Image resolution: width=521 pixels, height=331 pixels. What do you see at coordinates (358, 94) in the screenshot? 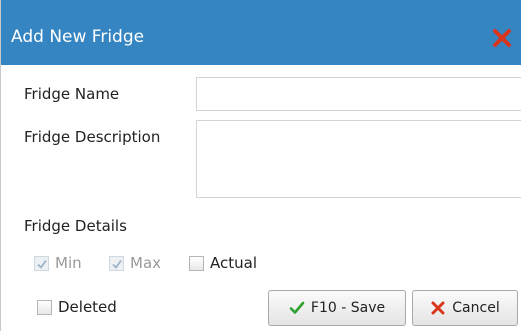
I see `fridge-name-input` at bounding box center [358, 94].